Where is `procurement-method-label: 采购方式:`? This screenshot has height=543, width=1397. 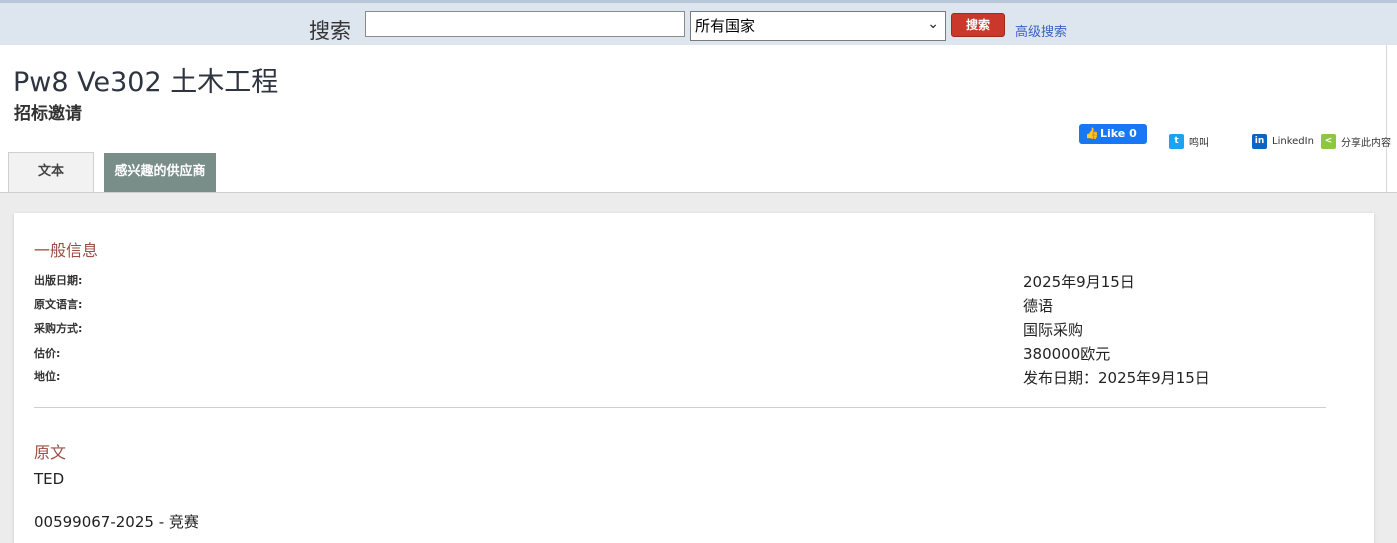
procurement-method-label: 采购方式: is located at coordinates (58, 328).